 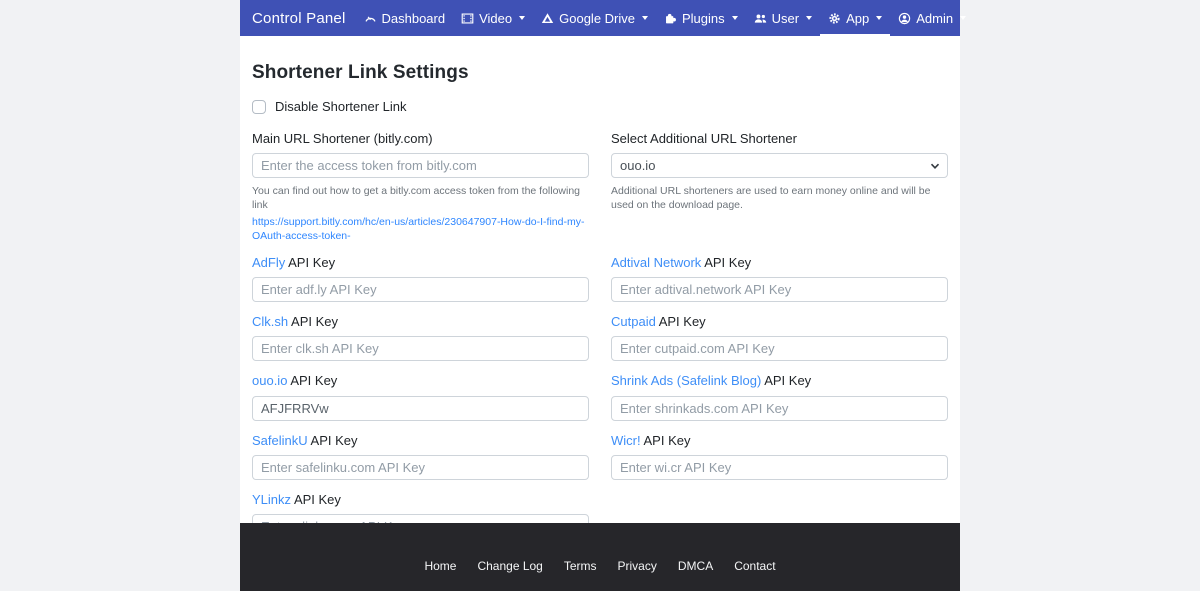 What do you see at coordinates (637, 566) in the screenshot?
I see `footer-link-privacy: Privacy` at bounding box center [637, 566].